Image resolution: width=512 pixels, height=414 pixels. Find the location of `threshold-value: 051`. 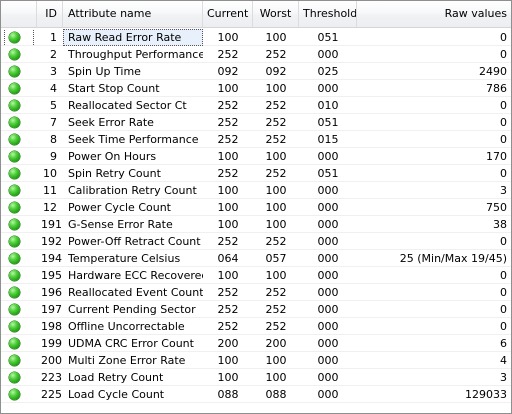

threshold-value: 051 is located at coordinates (328, 37).